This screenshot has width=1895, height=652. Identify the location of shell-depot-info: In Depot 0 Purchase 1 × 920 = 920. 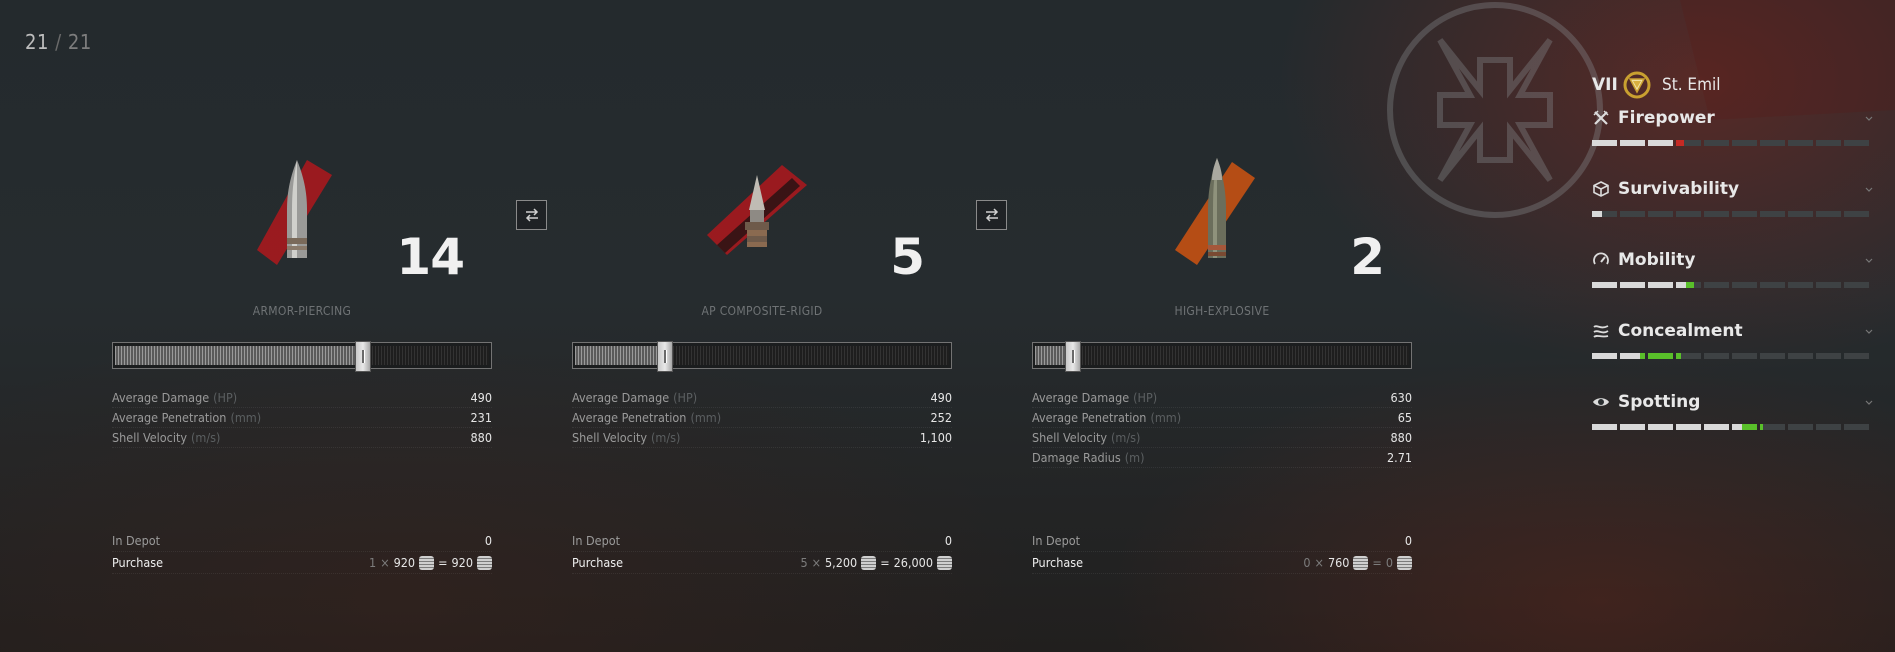
(302, 552).